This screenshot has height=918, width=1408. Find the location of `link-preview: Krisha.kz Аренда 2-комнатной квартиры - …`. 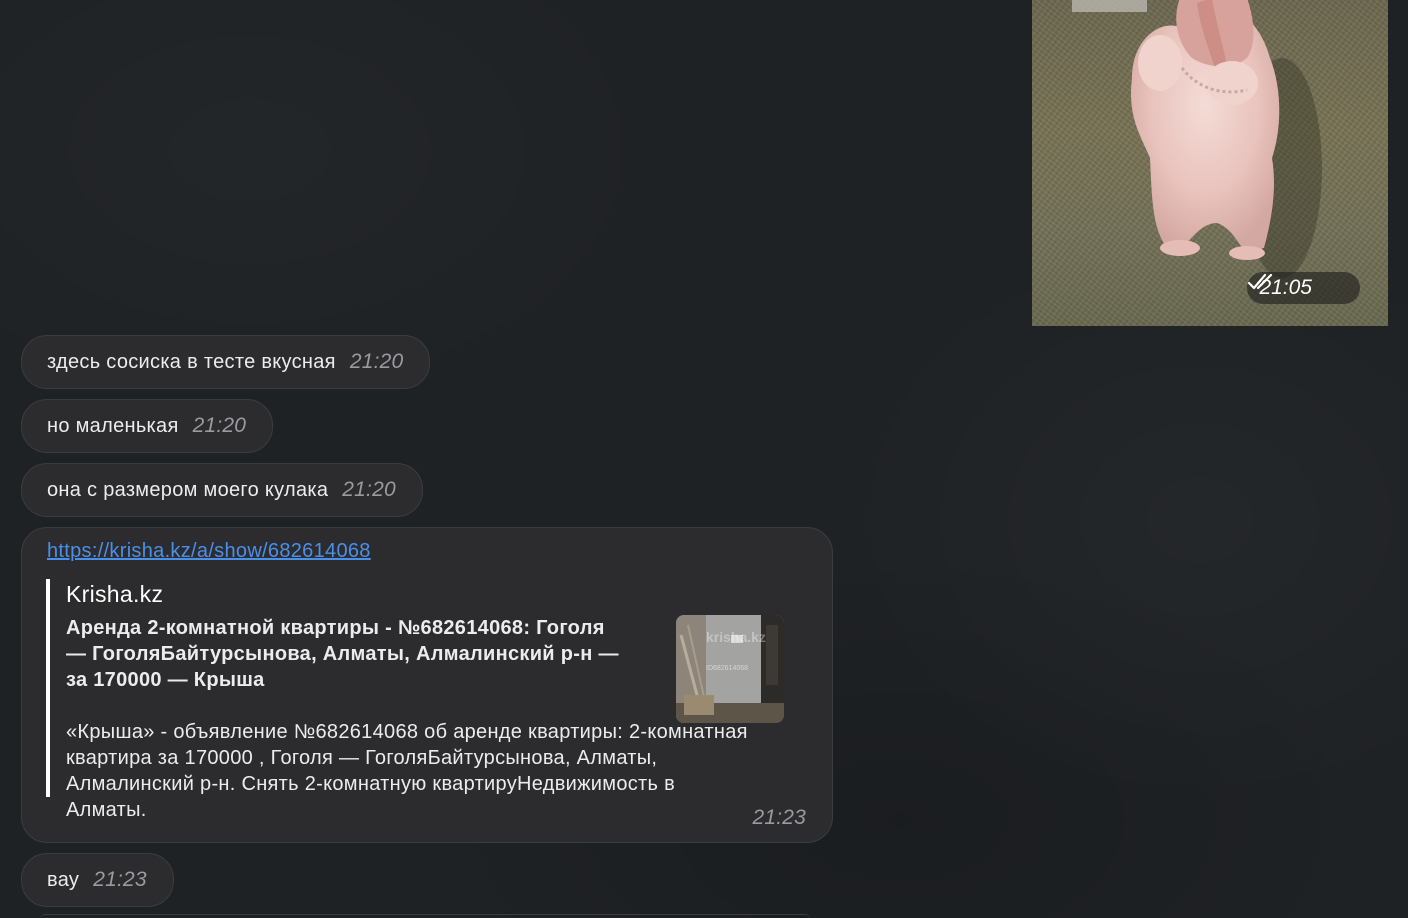

link-preview: Krisha.kz Аренда 2-комнатной квартиры - … is located at coordinates (418, 700).